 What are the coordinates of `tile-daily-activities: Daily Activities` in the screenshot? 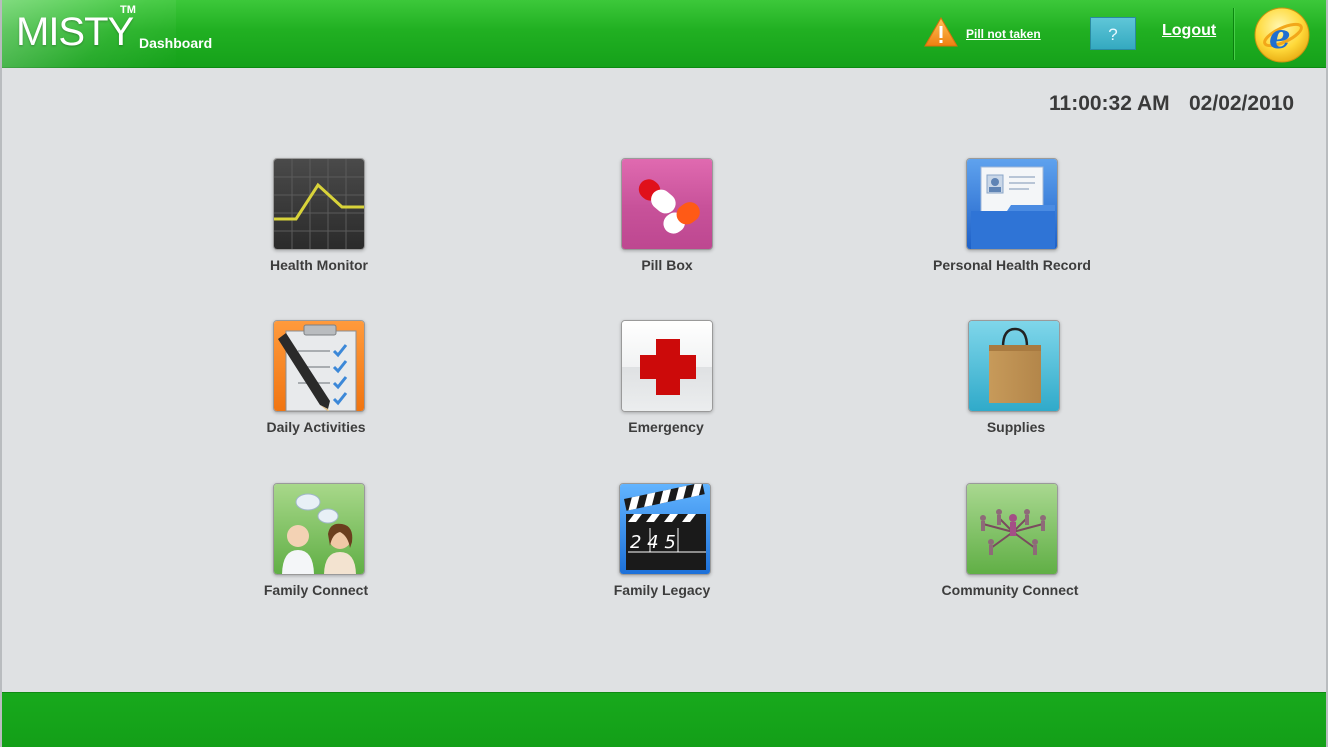 It's located at (316, 385).